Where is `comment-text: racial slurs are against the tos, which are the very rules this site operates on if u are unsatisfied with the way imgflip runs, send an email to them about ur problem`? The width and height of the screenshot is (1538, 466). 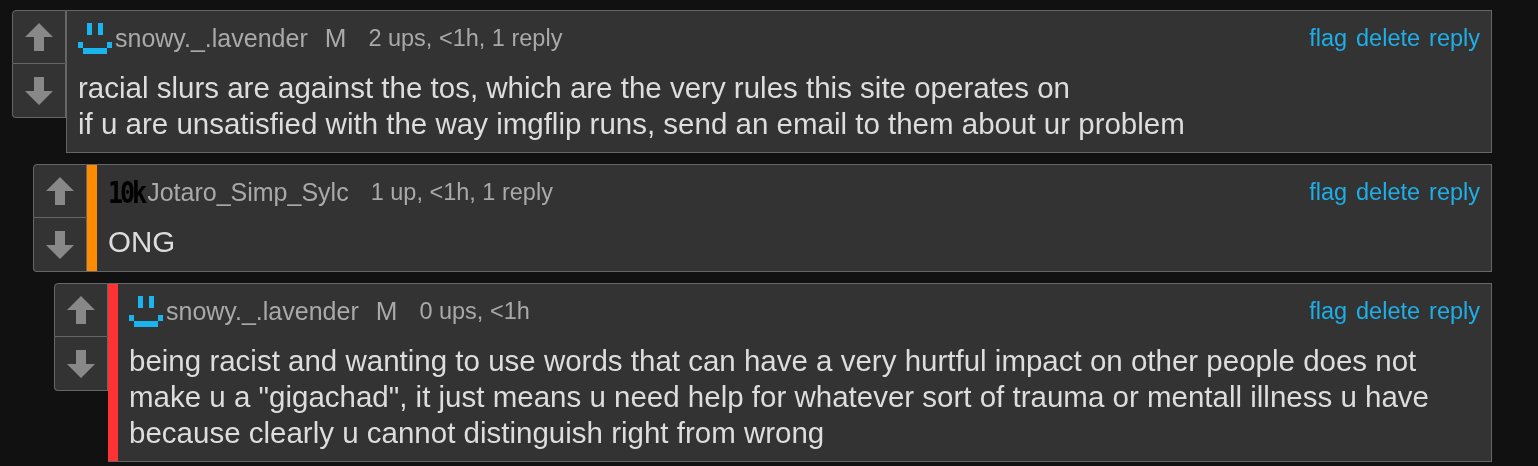
comment-text: racial slurs are against the tos, which are the very rules this site operates on if u are unsatisfied with the way imgflip runs, send an email to them about ur problem is located at coordinates (632, 106).